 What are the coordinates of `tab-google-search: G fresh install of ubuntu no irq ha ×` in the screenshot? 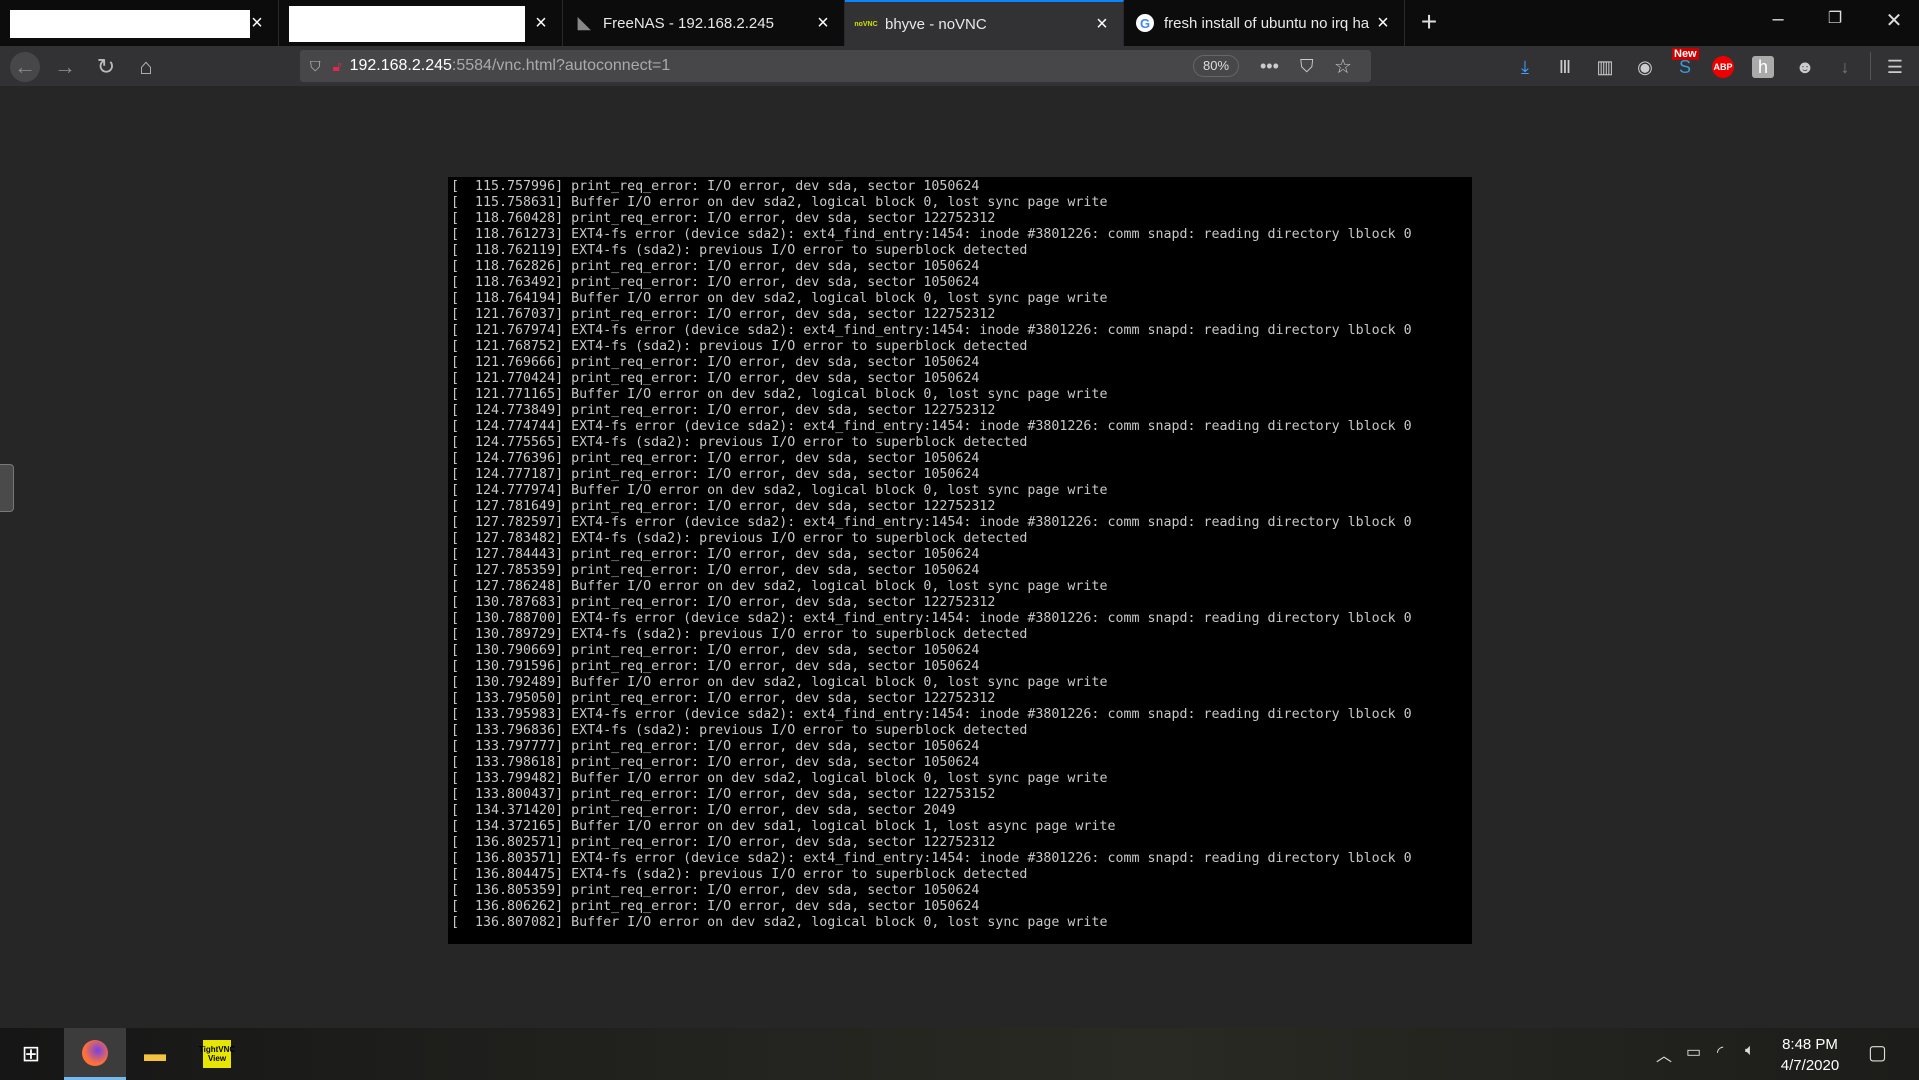 It's located at (1264, 23).